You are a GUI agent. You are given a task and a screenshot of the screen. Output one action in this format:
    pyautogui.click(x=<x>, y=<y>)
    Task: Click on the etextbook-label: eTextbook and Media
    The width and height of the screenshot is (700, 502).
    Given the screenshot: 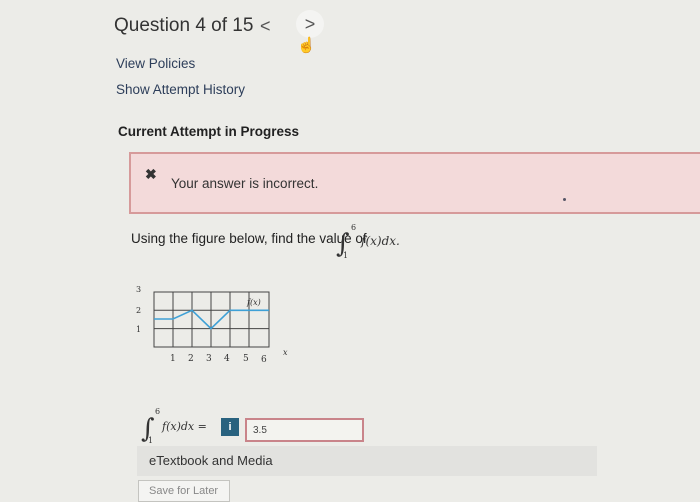 What is the action you would take?
    pyautogui.click(x=211, y=460)
    